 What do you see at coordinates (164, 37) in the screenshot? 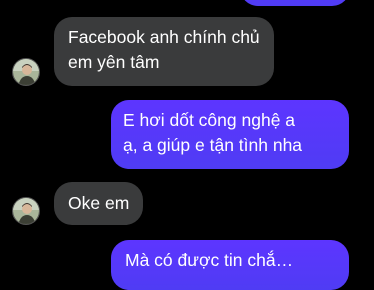
I see `message-text-line: Facebook anh chính chủ` at bounding box center [164, 37].